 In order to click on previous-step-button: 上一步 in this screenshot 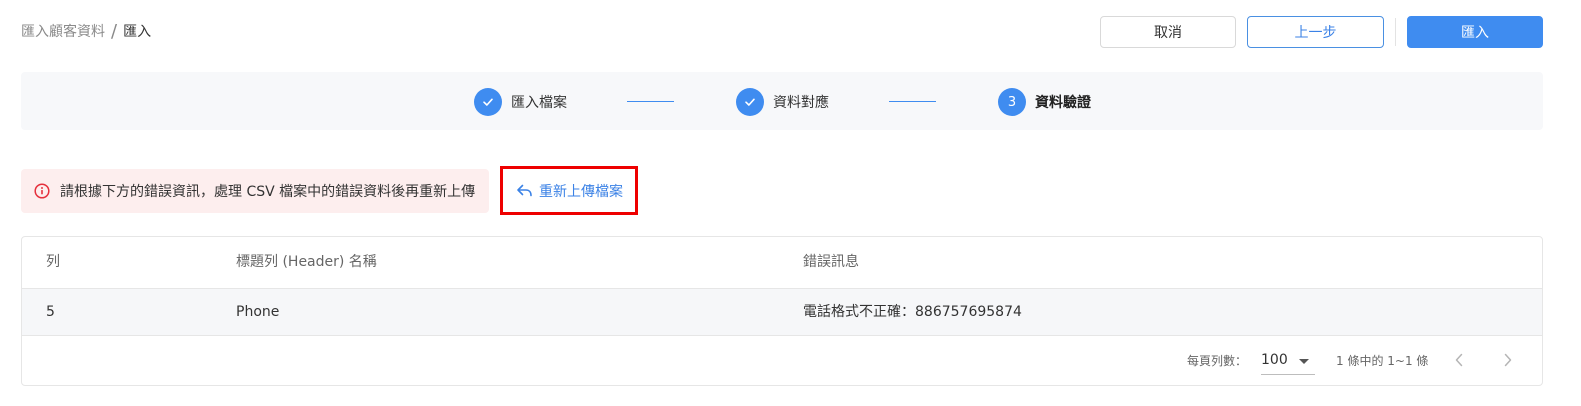, I will do `click(1315, 32)`.